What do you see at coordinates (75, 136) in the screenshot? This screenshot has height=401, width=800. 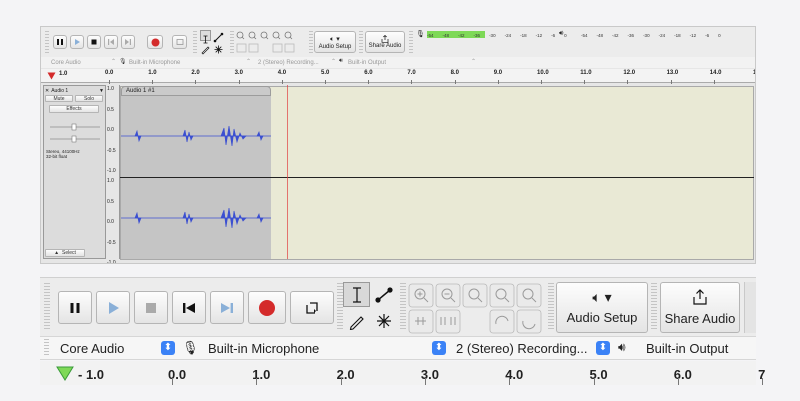 I see `pan-slider` at bounding box center [75, 136].